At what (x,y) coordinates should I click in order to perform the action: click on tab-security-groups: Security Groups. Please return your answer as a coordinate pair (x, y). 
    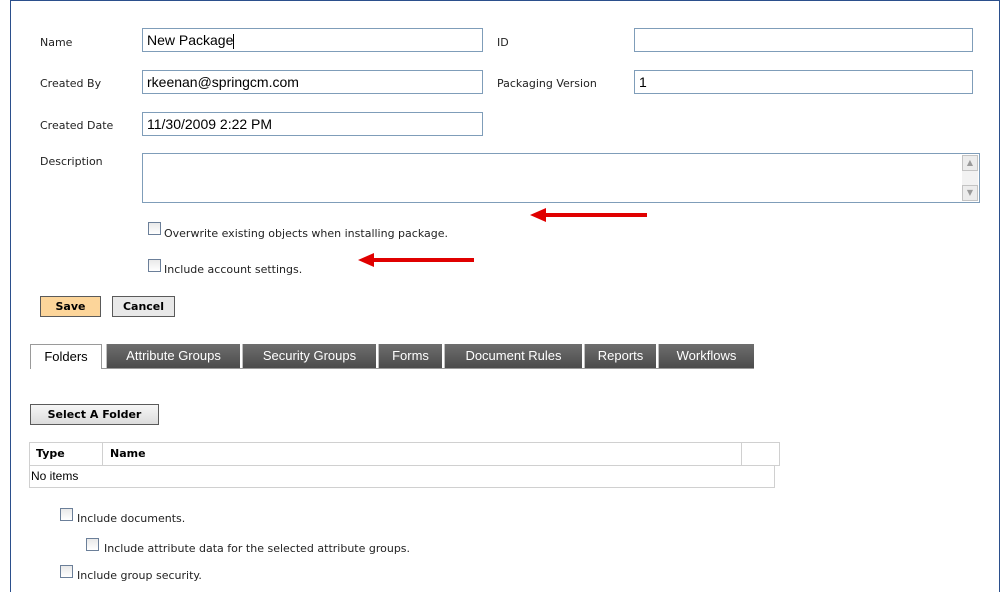
    Looking at the image, I should click on (309, 356).